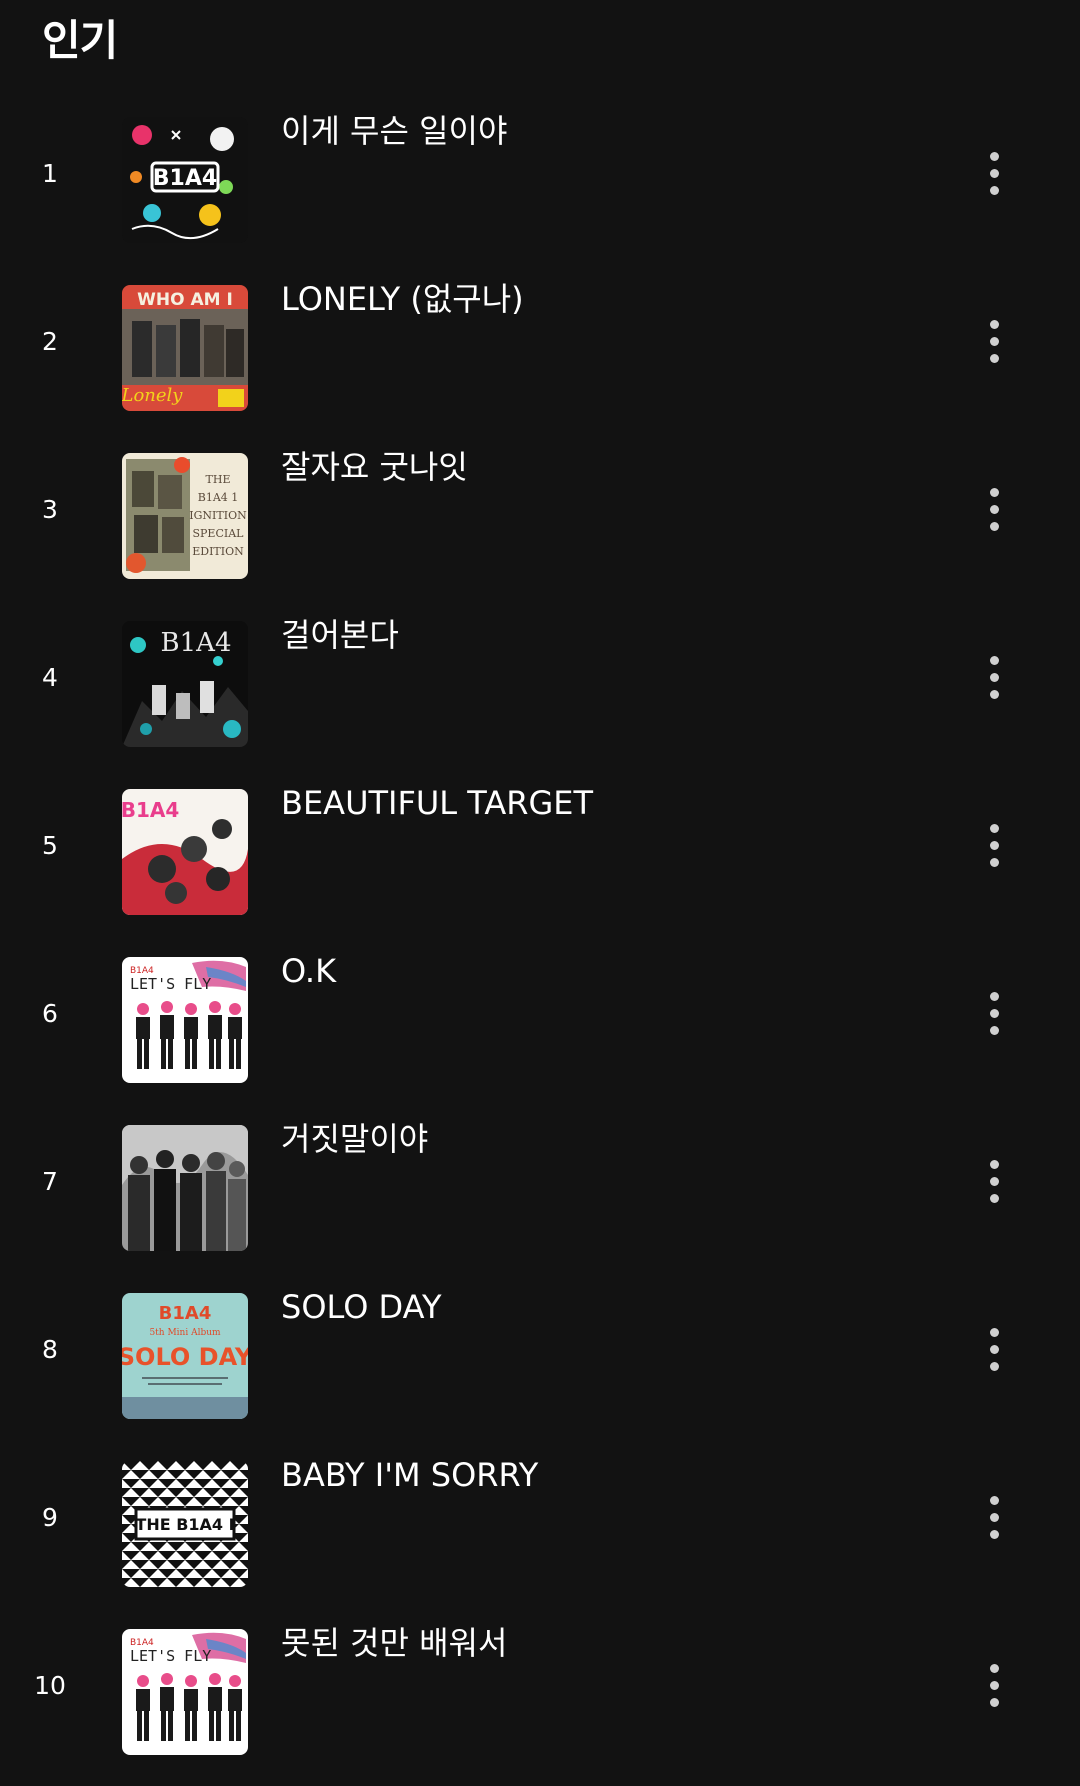 Image resolution: width=1080 pixels, height=1786 pixels. Describe the element at coordinates (374, 467) in the screenshot. I see `track-title: 잘자요 굿나잇` at that location.